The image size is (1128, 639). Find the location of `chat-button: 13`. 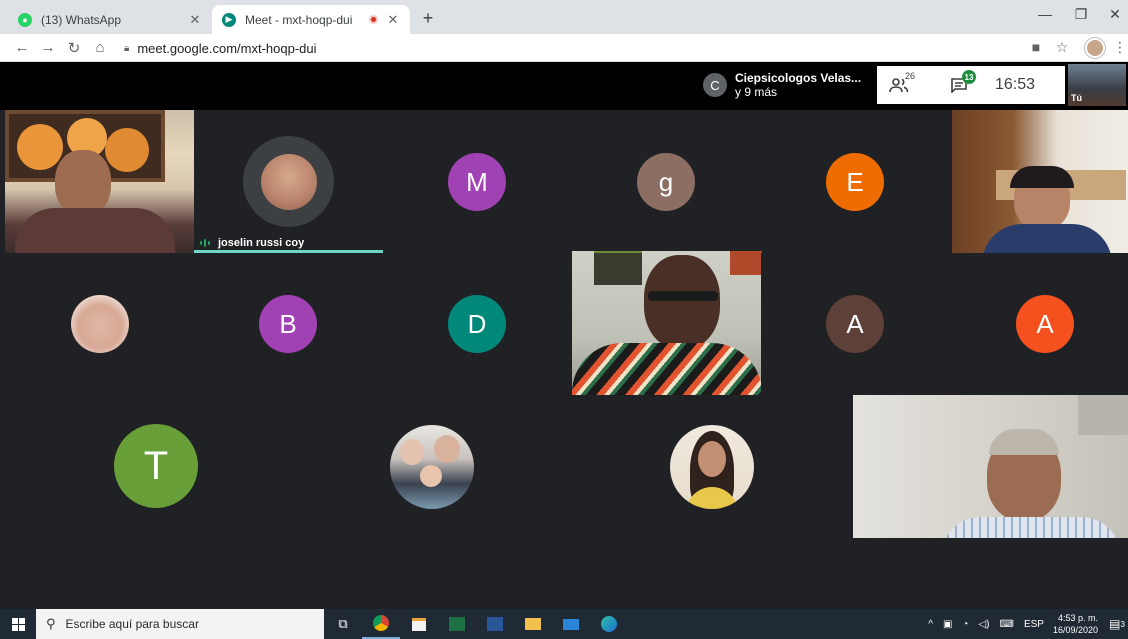

chat-button: 13 is located at coordinates (959, 81).